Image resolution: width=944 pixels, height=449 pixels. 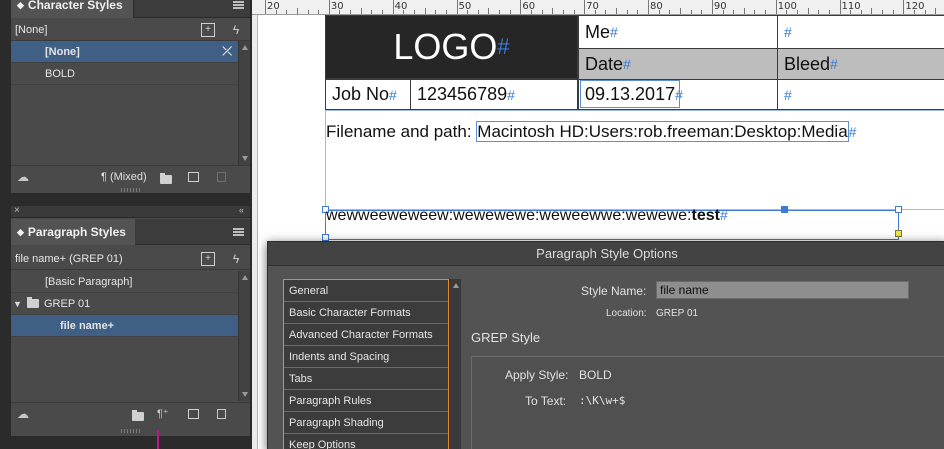 I want to click on ruler-tick-label: 90, so click(x=720, y=6).